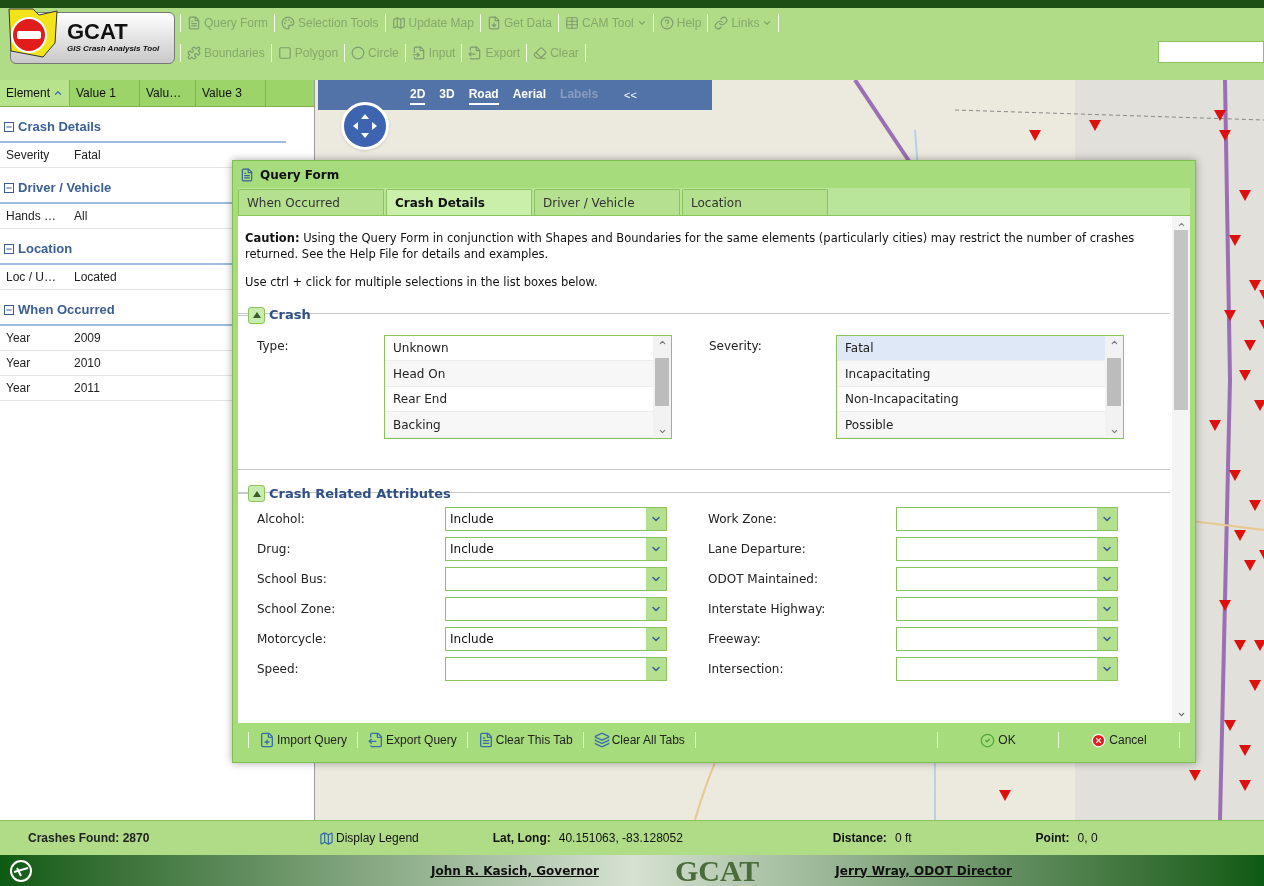 The width and height of the screenshot is (1264, 886). I want to click on column-header: Value 3, so click(231, 93).